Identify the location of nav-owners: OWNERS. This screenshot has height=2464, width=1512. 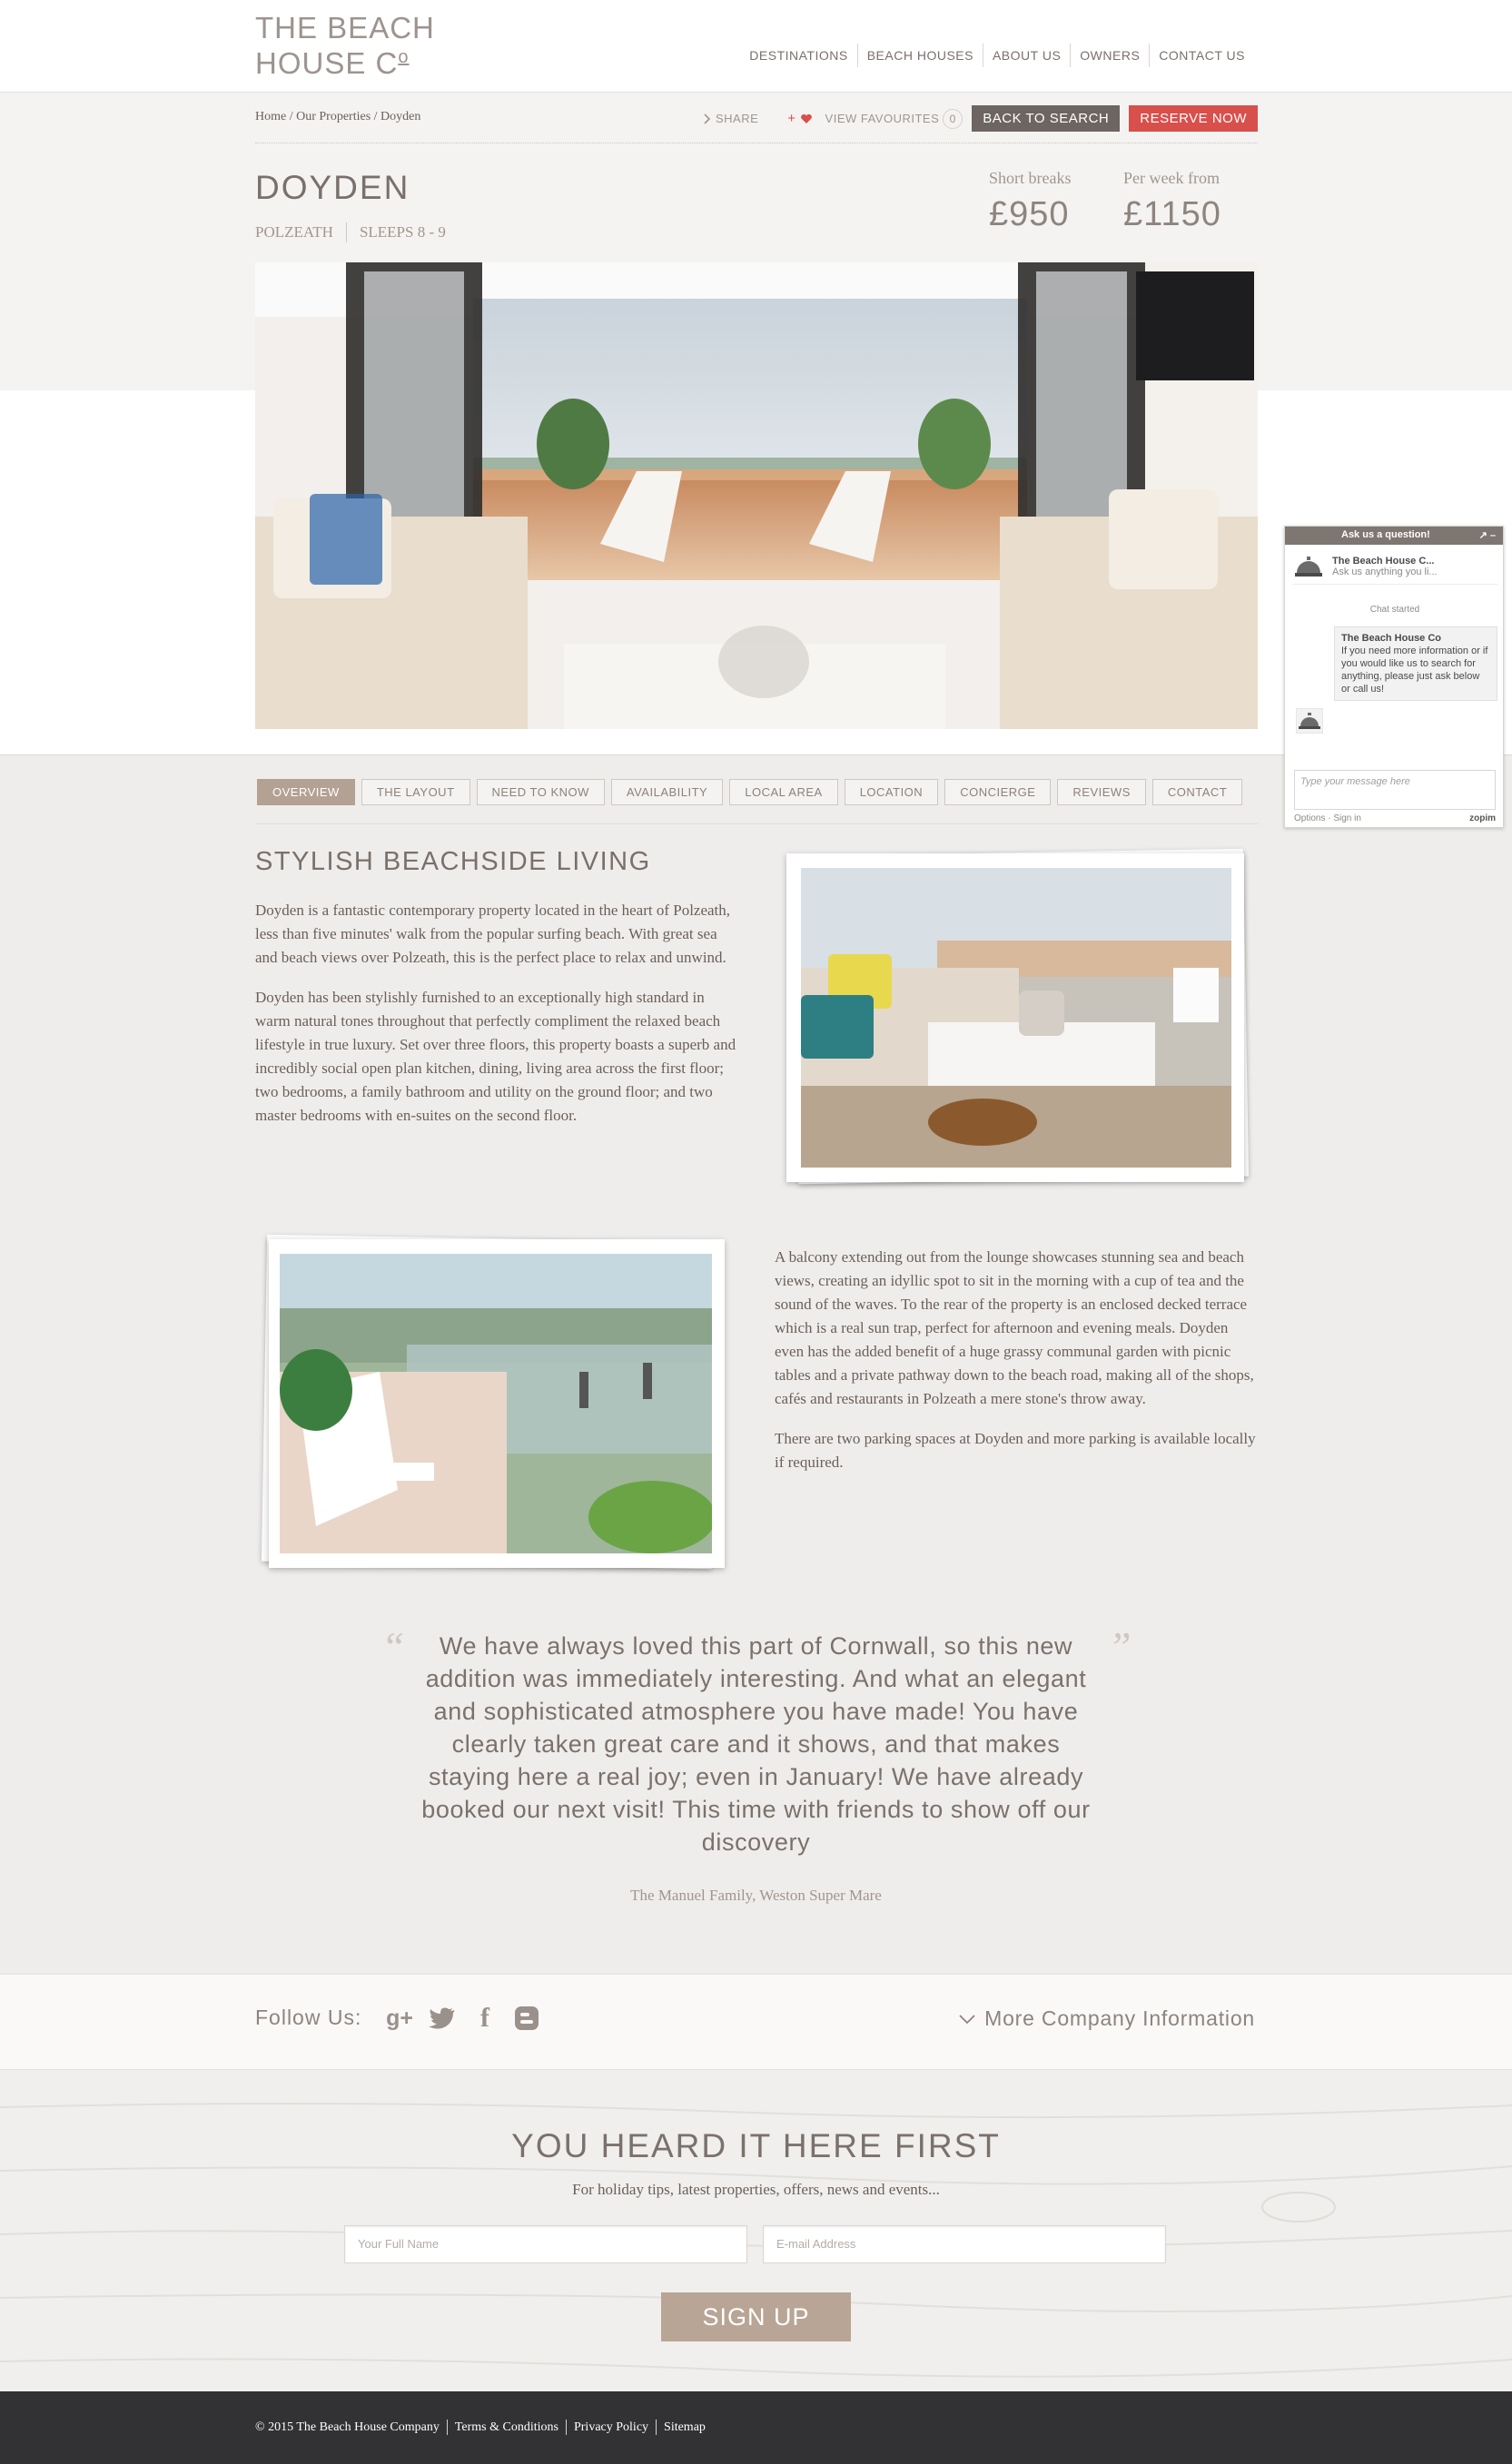
(1110, 55).